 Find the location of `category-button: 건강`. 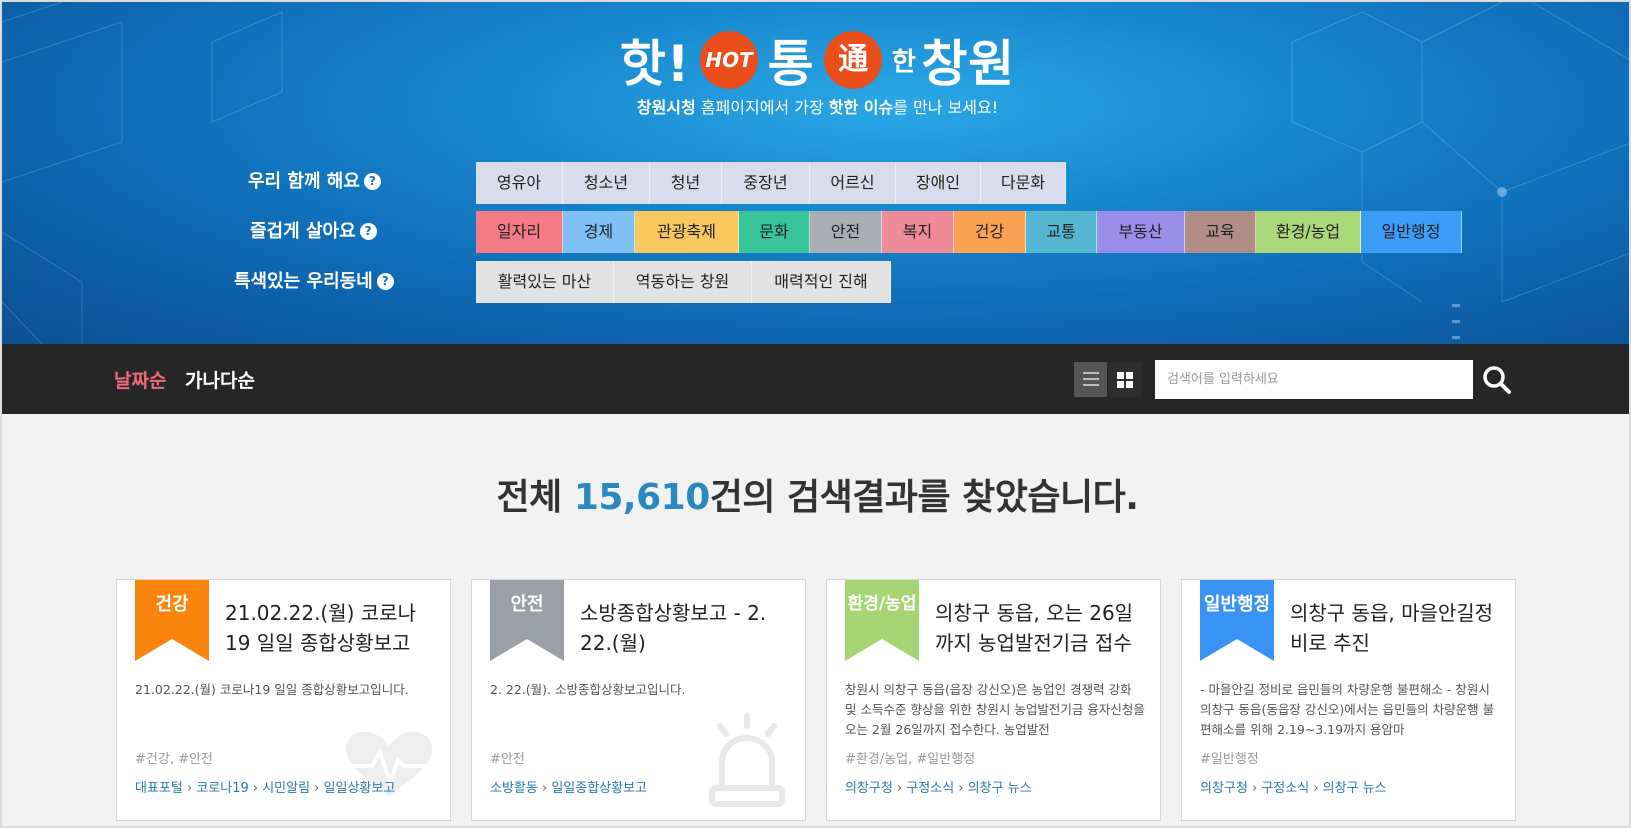

category-button: 건강 is located at coordinates (990, 232).